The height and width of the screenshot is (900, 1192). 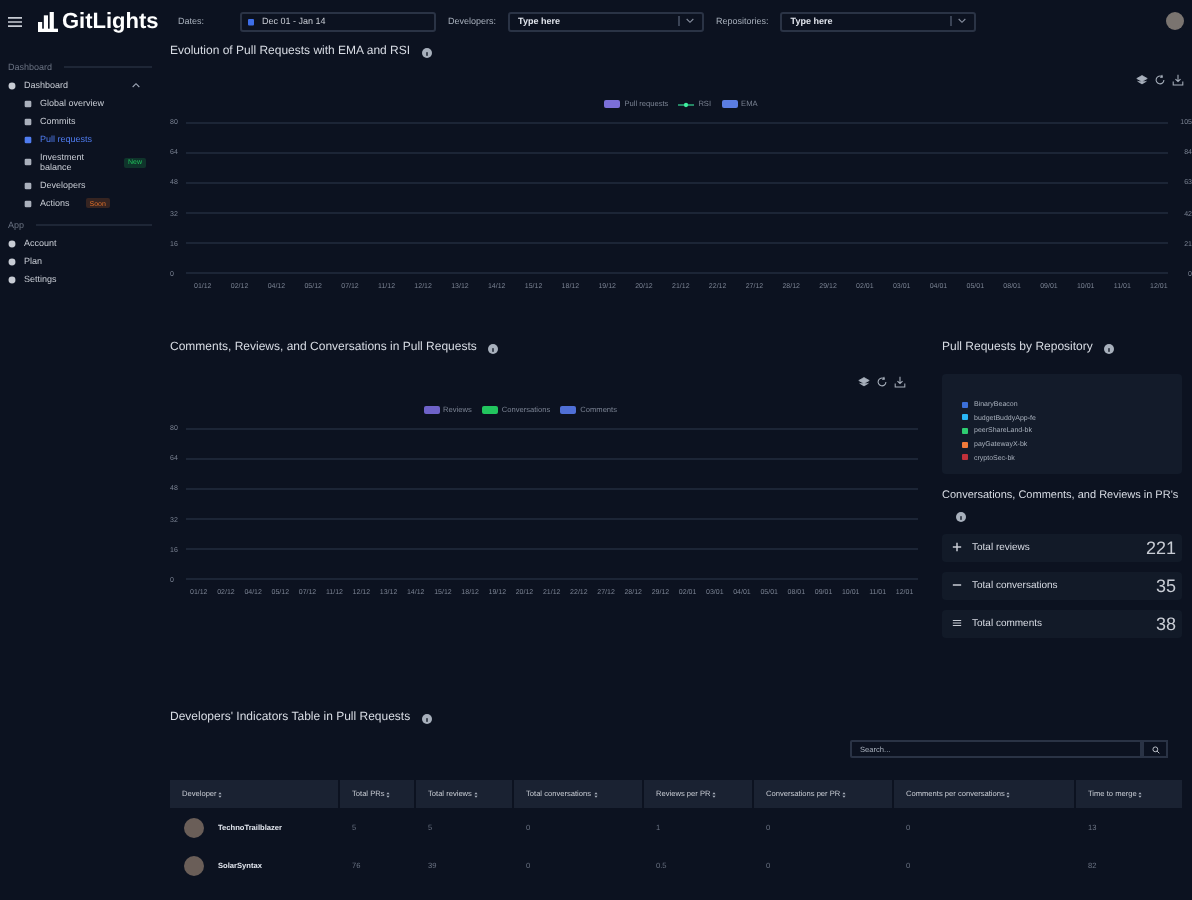 I want to click on menu-icon, so click(x=15, y=21).